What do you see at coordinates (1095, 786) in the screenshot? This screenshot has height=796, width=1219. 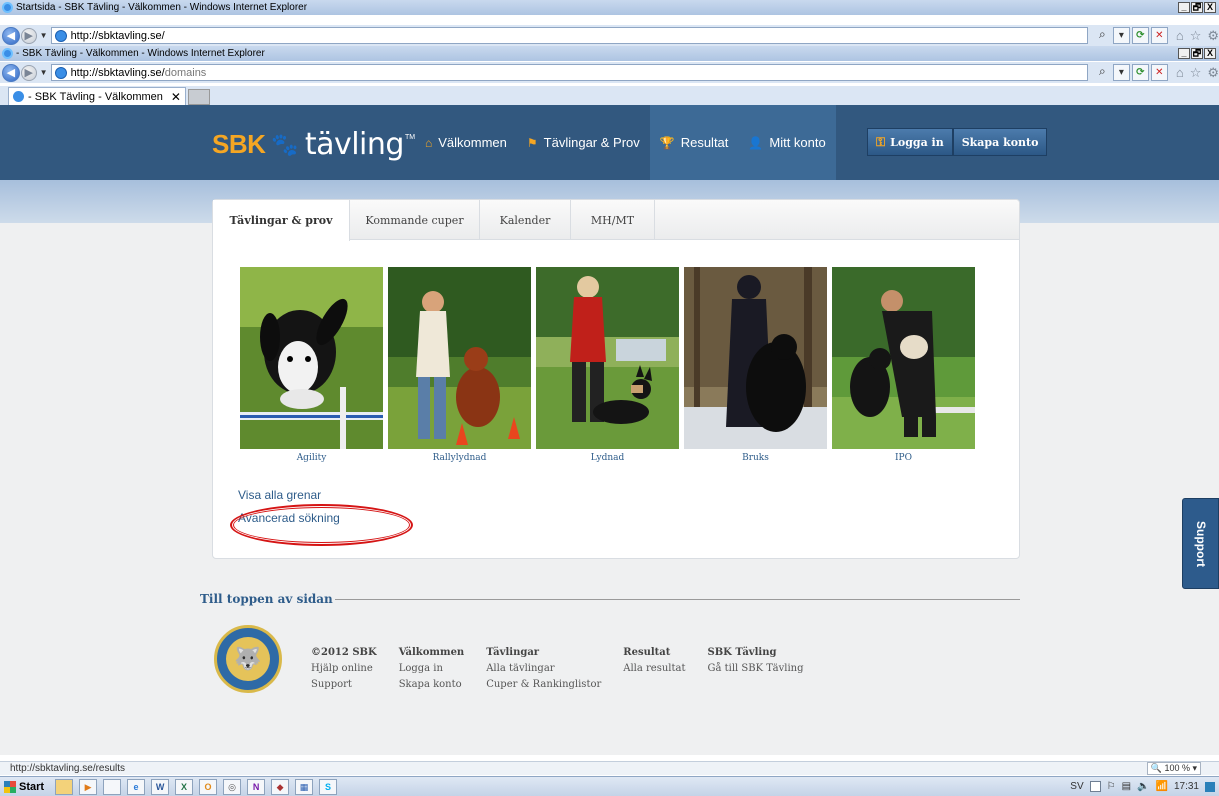 I see `tray-expand-icon` at bounding box center [1095, 786].